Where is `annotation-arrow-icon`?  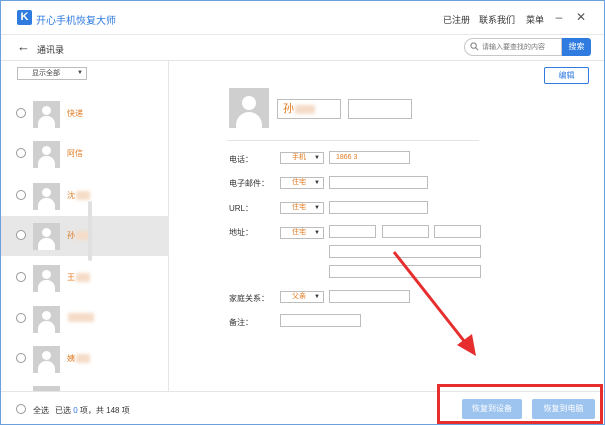 annotation-arrow-icon is located at coordinates (434, 303).